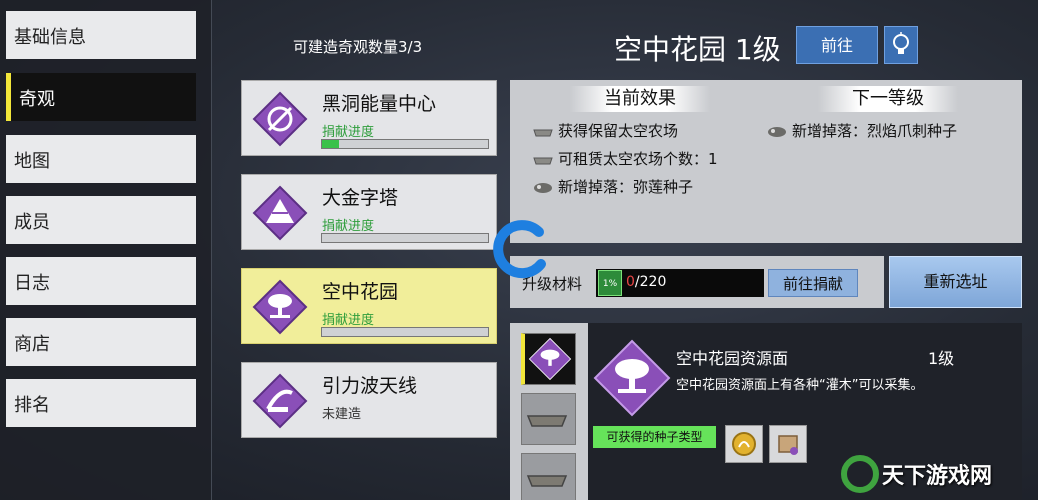  I want to click on sidebar-item-label: 商店, so click(32, 344).